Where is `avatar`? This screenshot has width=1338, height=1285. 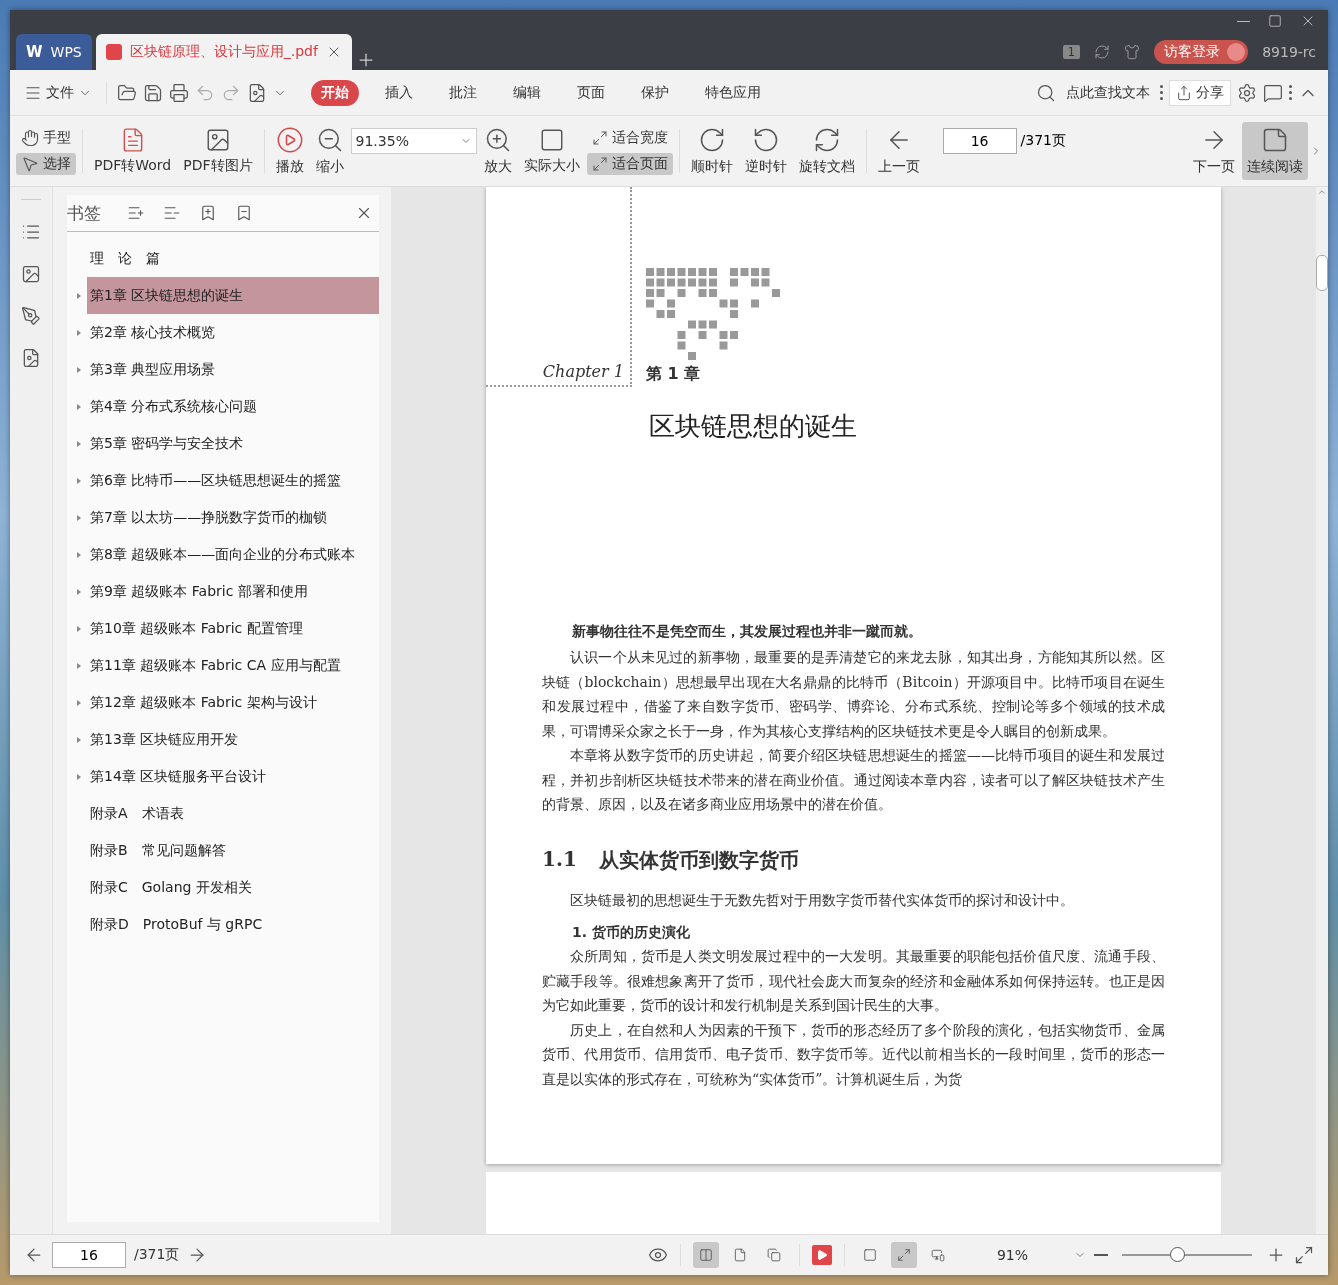 avatar is located at coordinates (1236, 52).